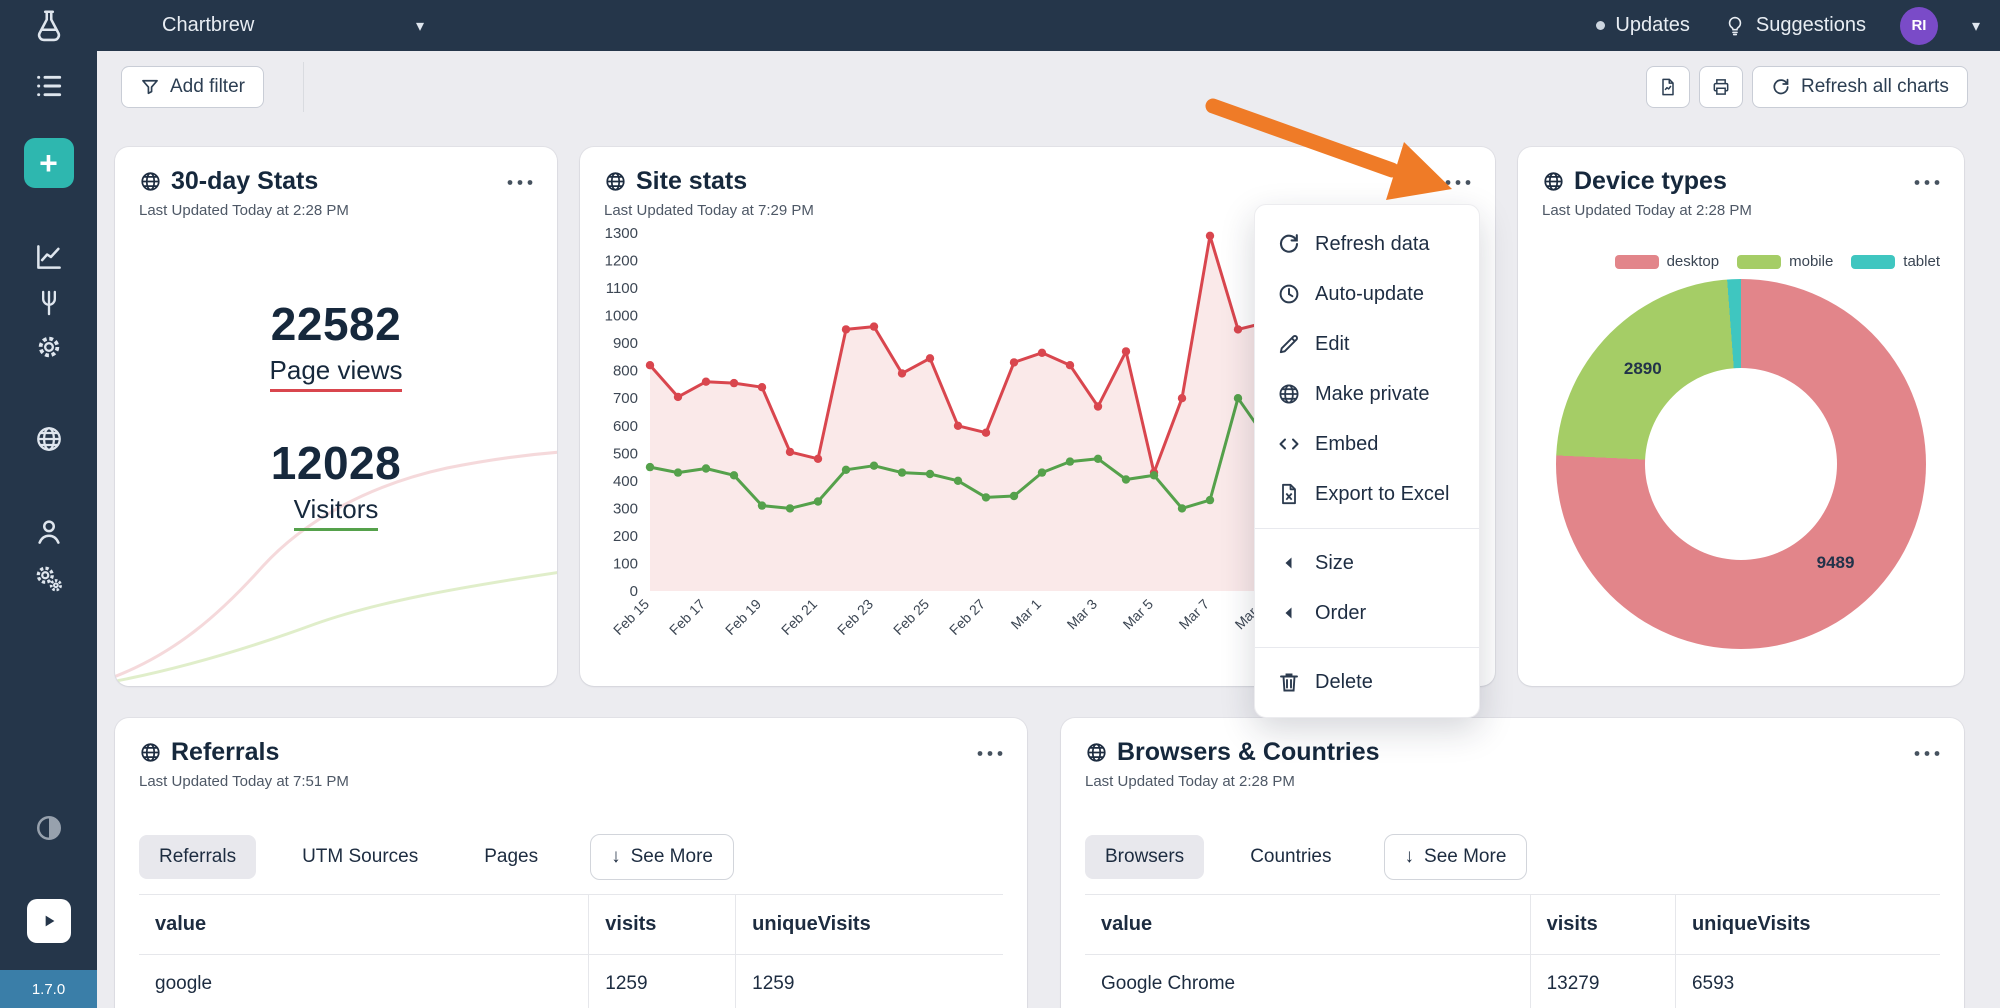 Image resolution: width=2000 pixels, height=1008 pixels. Describe the element at coordinates (244, 781) in the screenshot. I see `last-updated: Last Updated Today at 7:51 PM` at that location.